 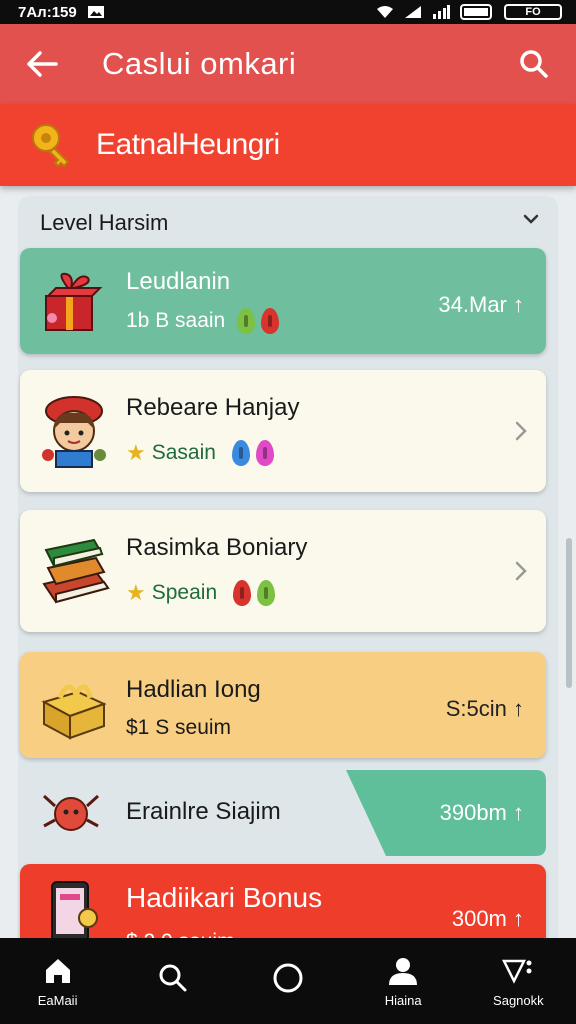 I want to click on card-title: Hadlian Iong, so click(x=193, y=689).